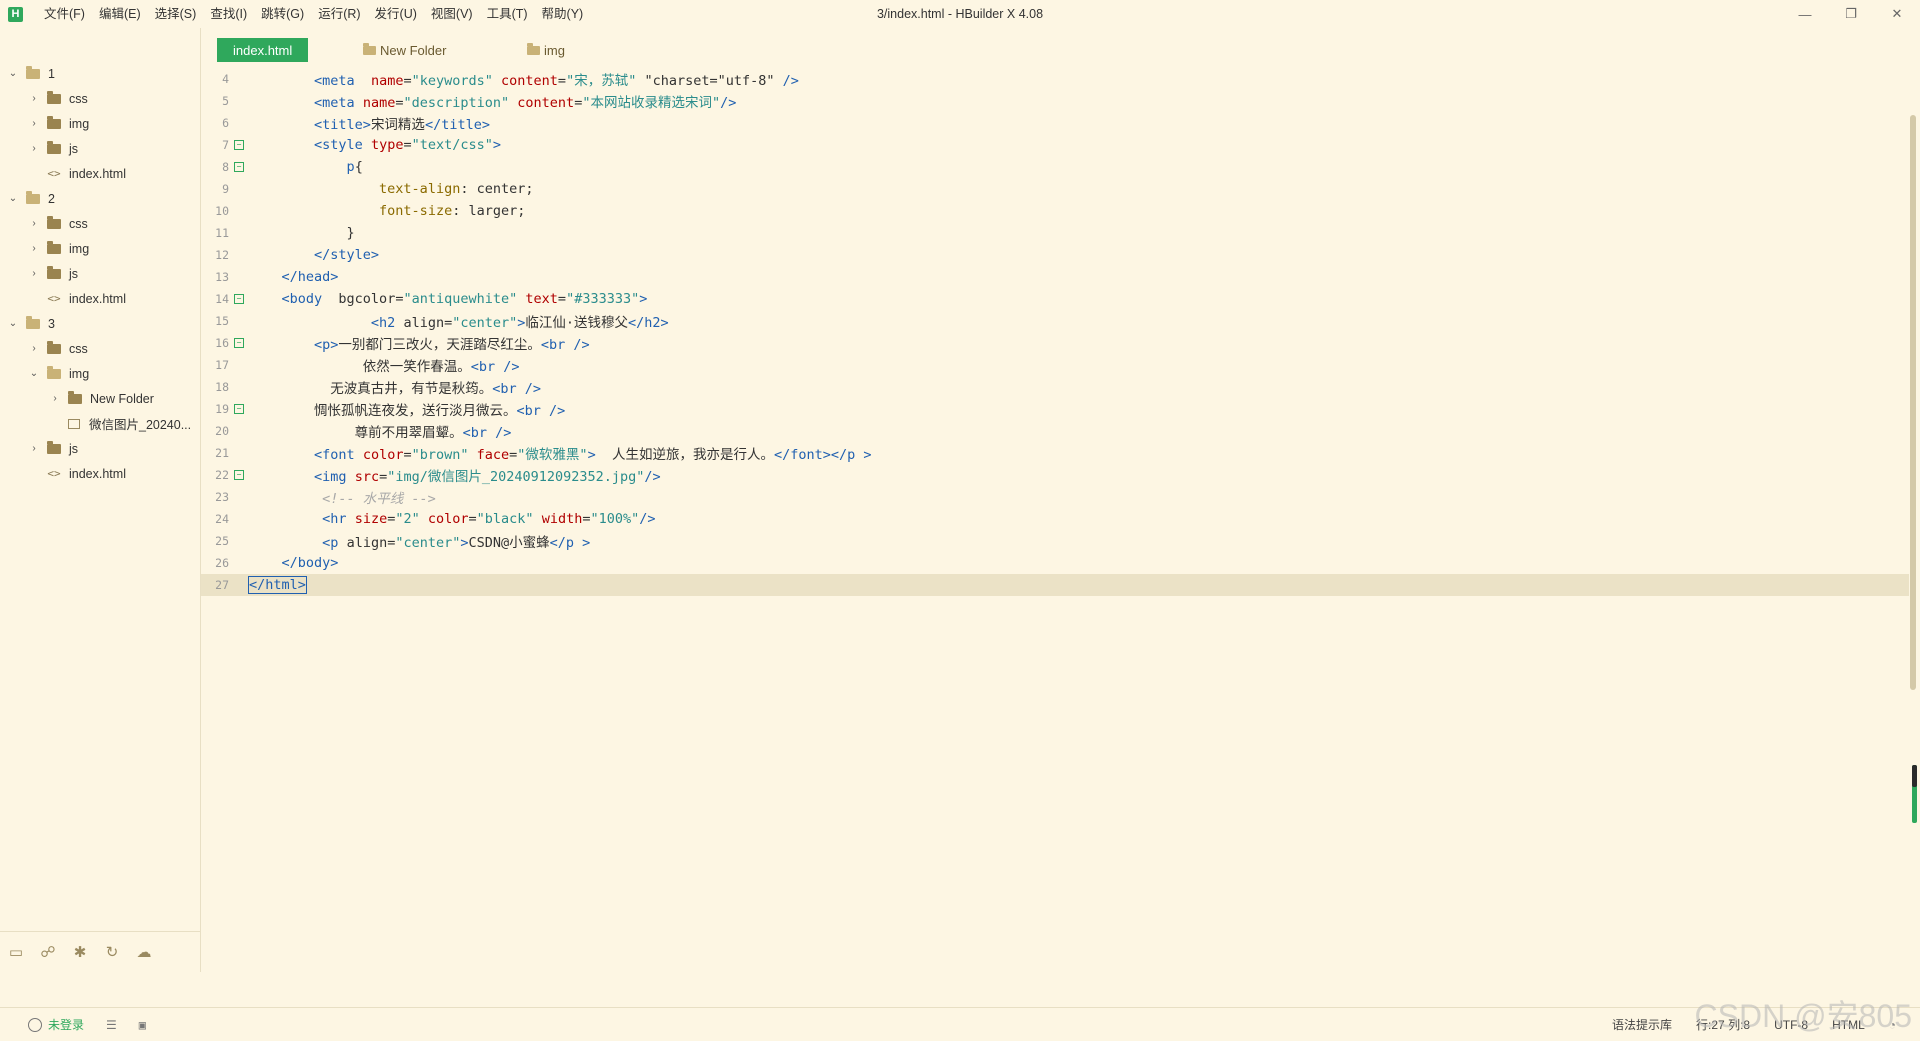  What do you see at coordinates (379, 499) in the screenshot?
I see `code-text: <!-- 水平线 -->` at bounding box center [379, 499].